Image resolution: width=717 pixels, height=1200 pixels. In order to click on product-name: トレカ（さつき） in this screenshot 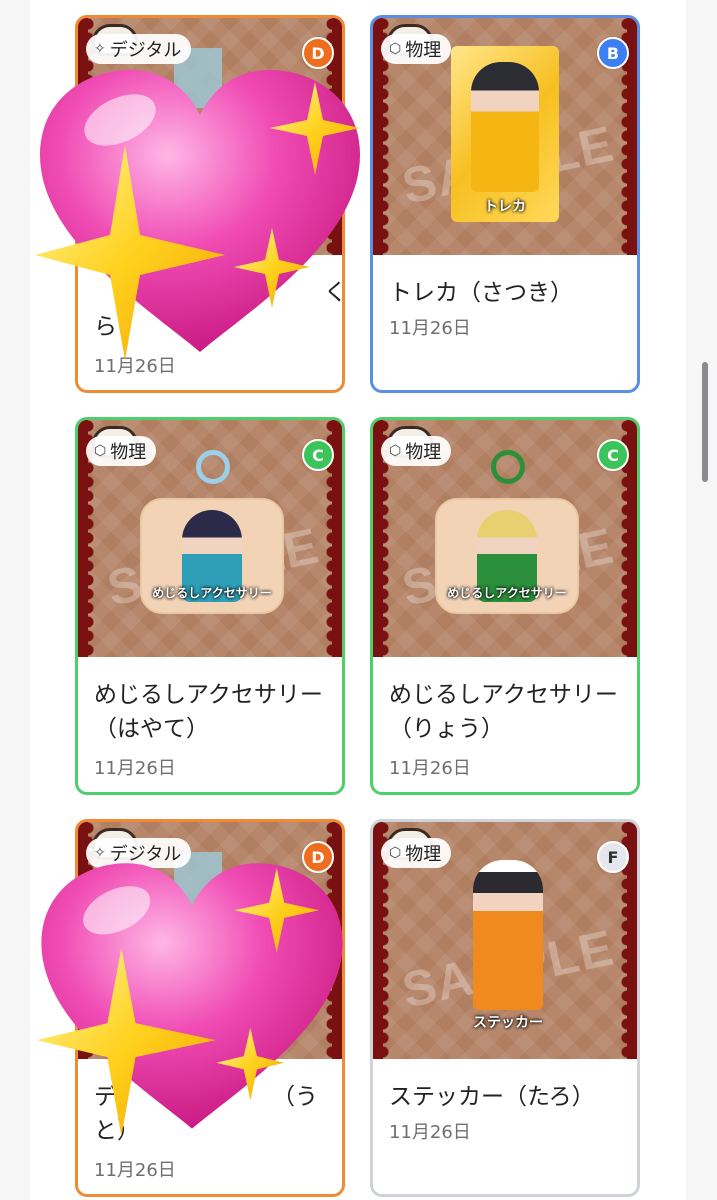, I will do `click(481, 293)`.